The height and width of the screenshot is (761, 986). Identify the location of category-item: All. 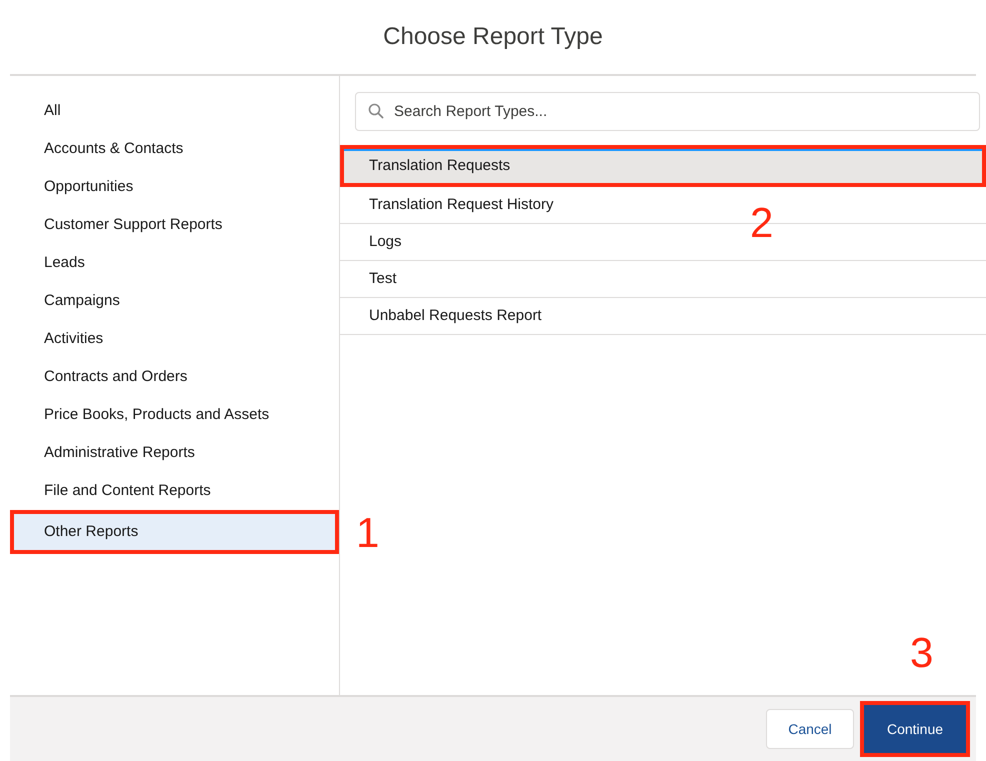
(174, 111).